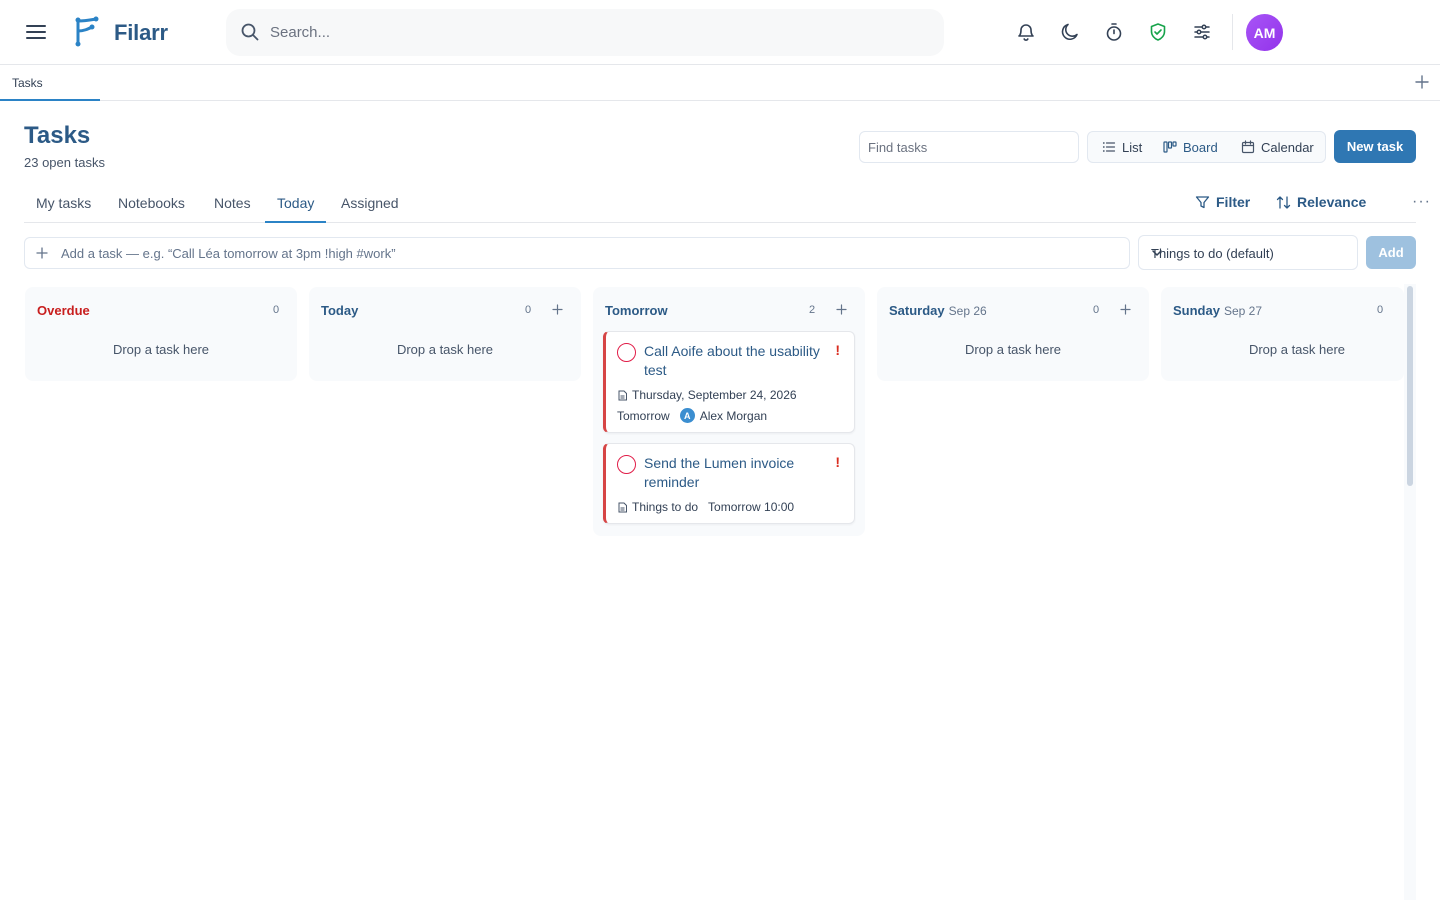  Describe the element at coordinates (370, 203) in the screenshot. I see `subtab-assigned: Assigned` at that location.